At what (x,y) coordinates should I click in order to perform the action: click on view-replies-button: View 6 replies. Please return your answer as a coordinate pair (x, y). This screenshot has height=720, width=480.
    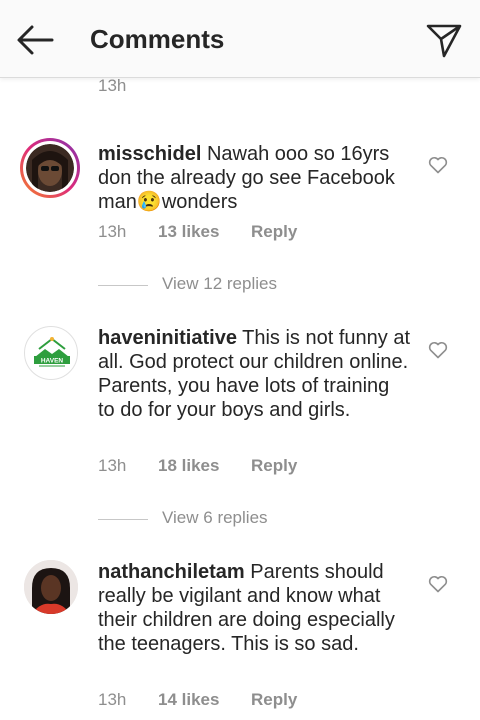
    Looking at the image, I should click on (248, 520).